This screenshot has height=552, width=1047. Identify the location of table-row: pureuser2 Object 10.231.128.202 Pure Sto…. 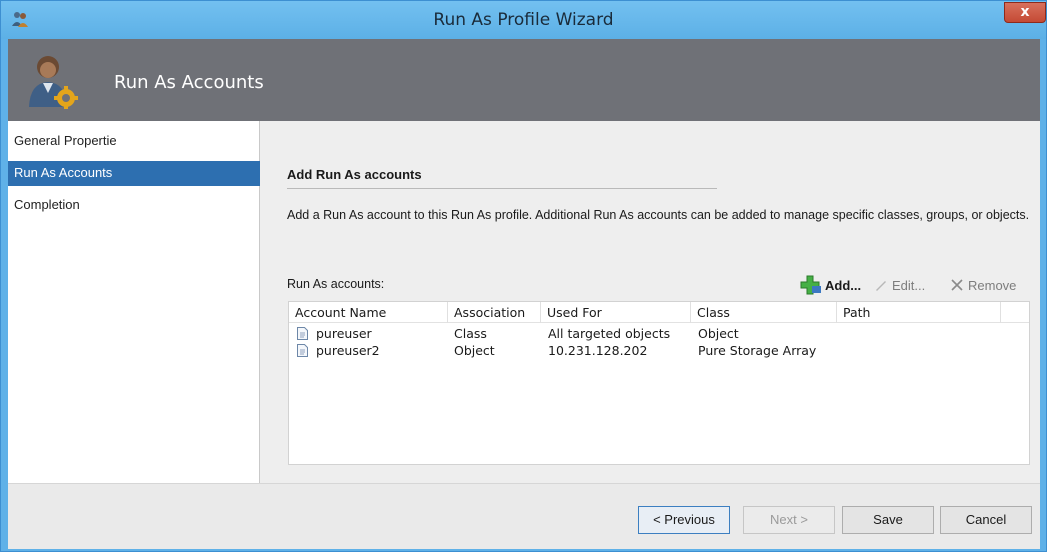
(659, 350).